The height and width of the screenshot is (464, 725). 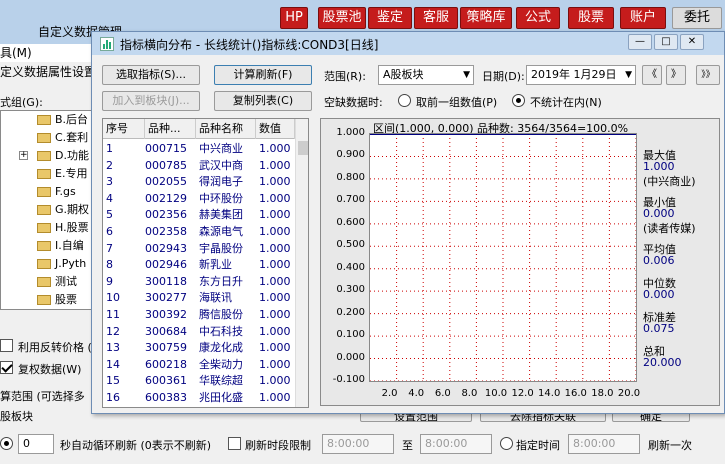 I want to click on background-menu: 具(M), so click(x=50, y=53).